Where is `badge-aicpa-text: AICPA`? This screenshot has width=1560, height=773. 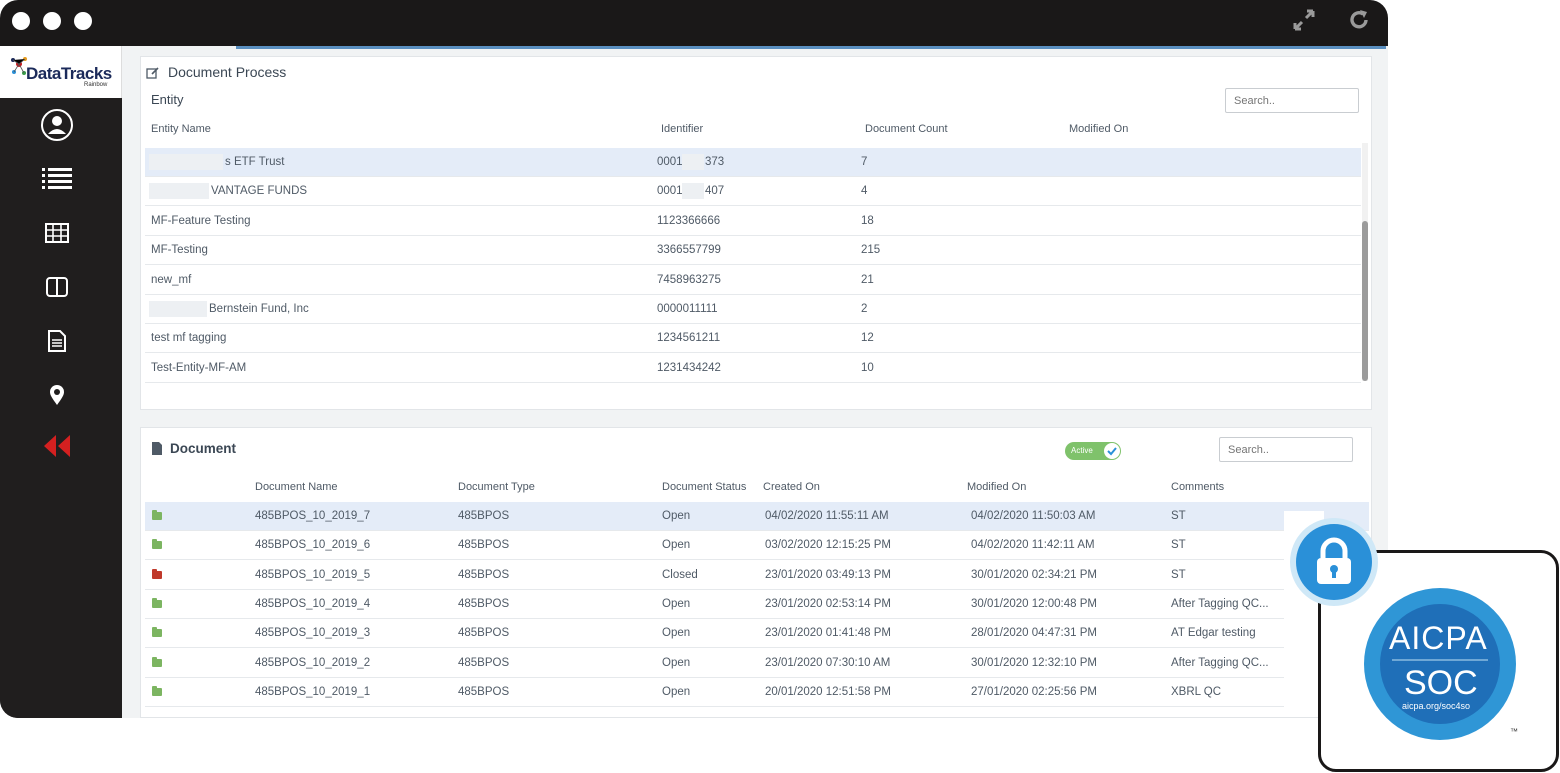
badge-aicpa-text: AICPA is located at coordinates (1438, 638).